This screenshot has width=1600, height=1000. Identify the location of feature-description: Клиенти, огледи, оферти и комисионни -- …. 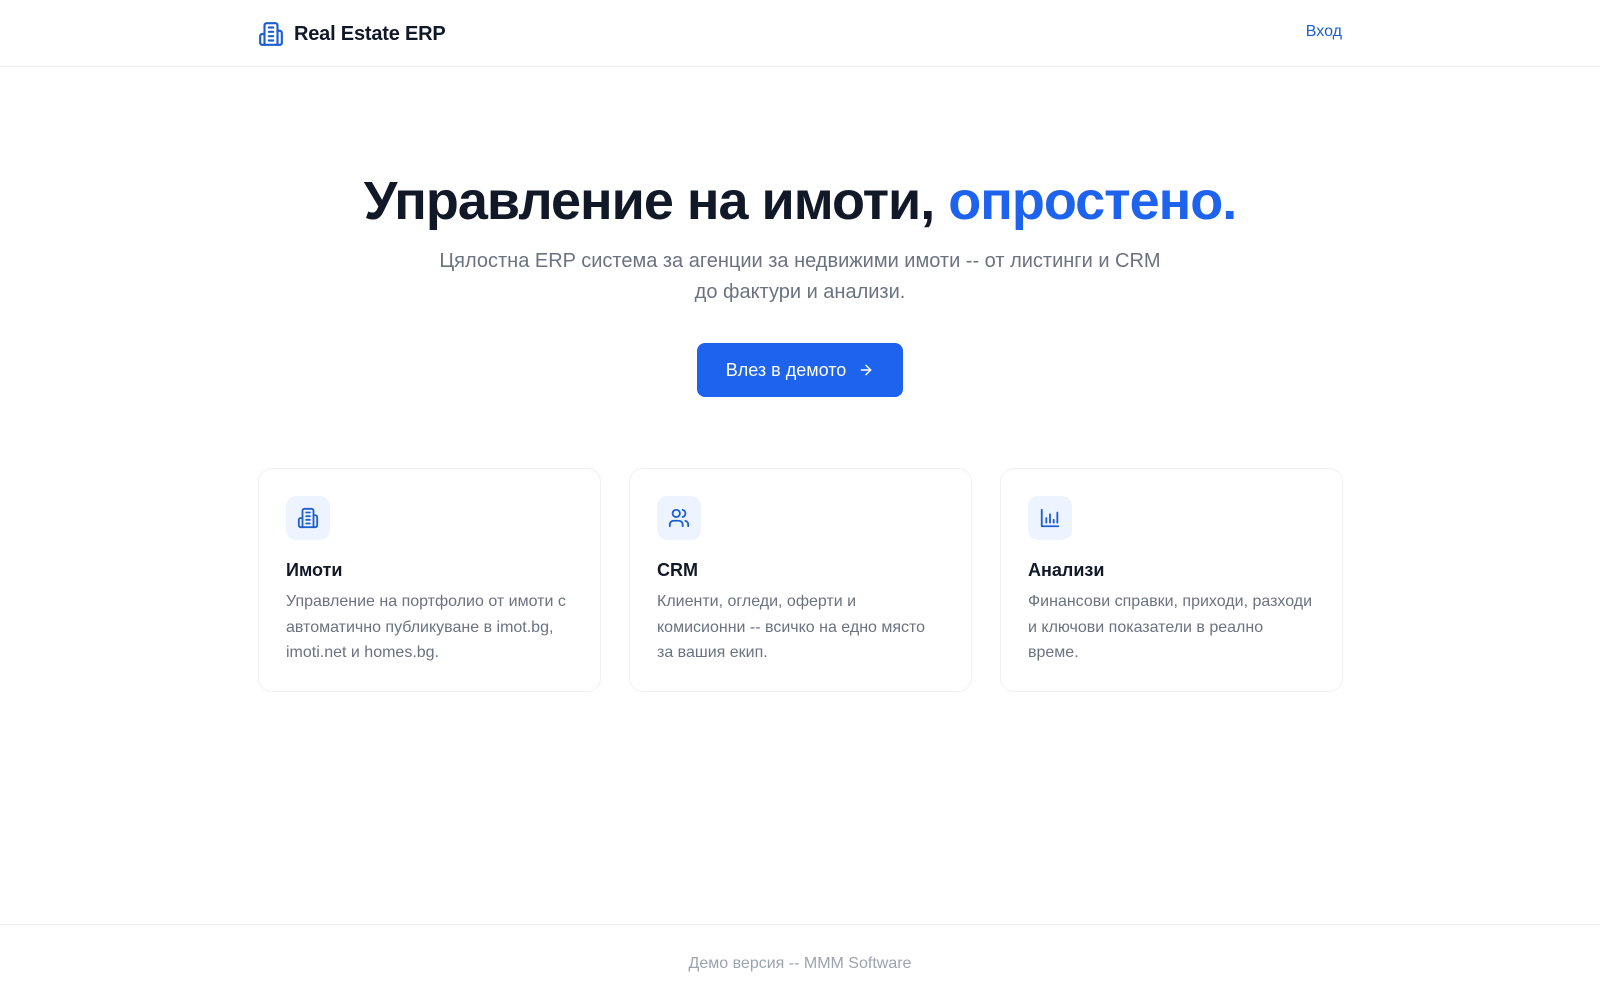
(791, 627).